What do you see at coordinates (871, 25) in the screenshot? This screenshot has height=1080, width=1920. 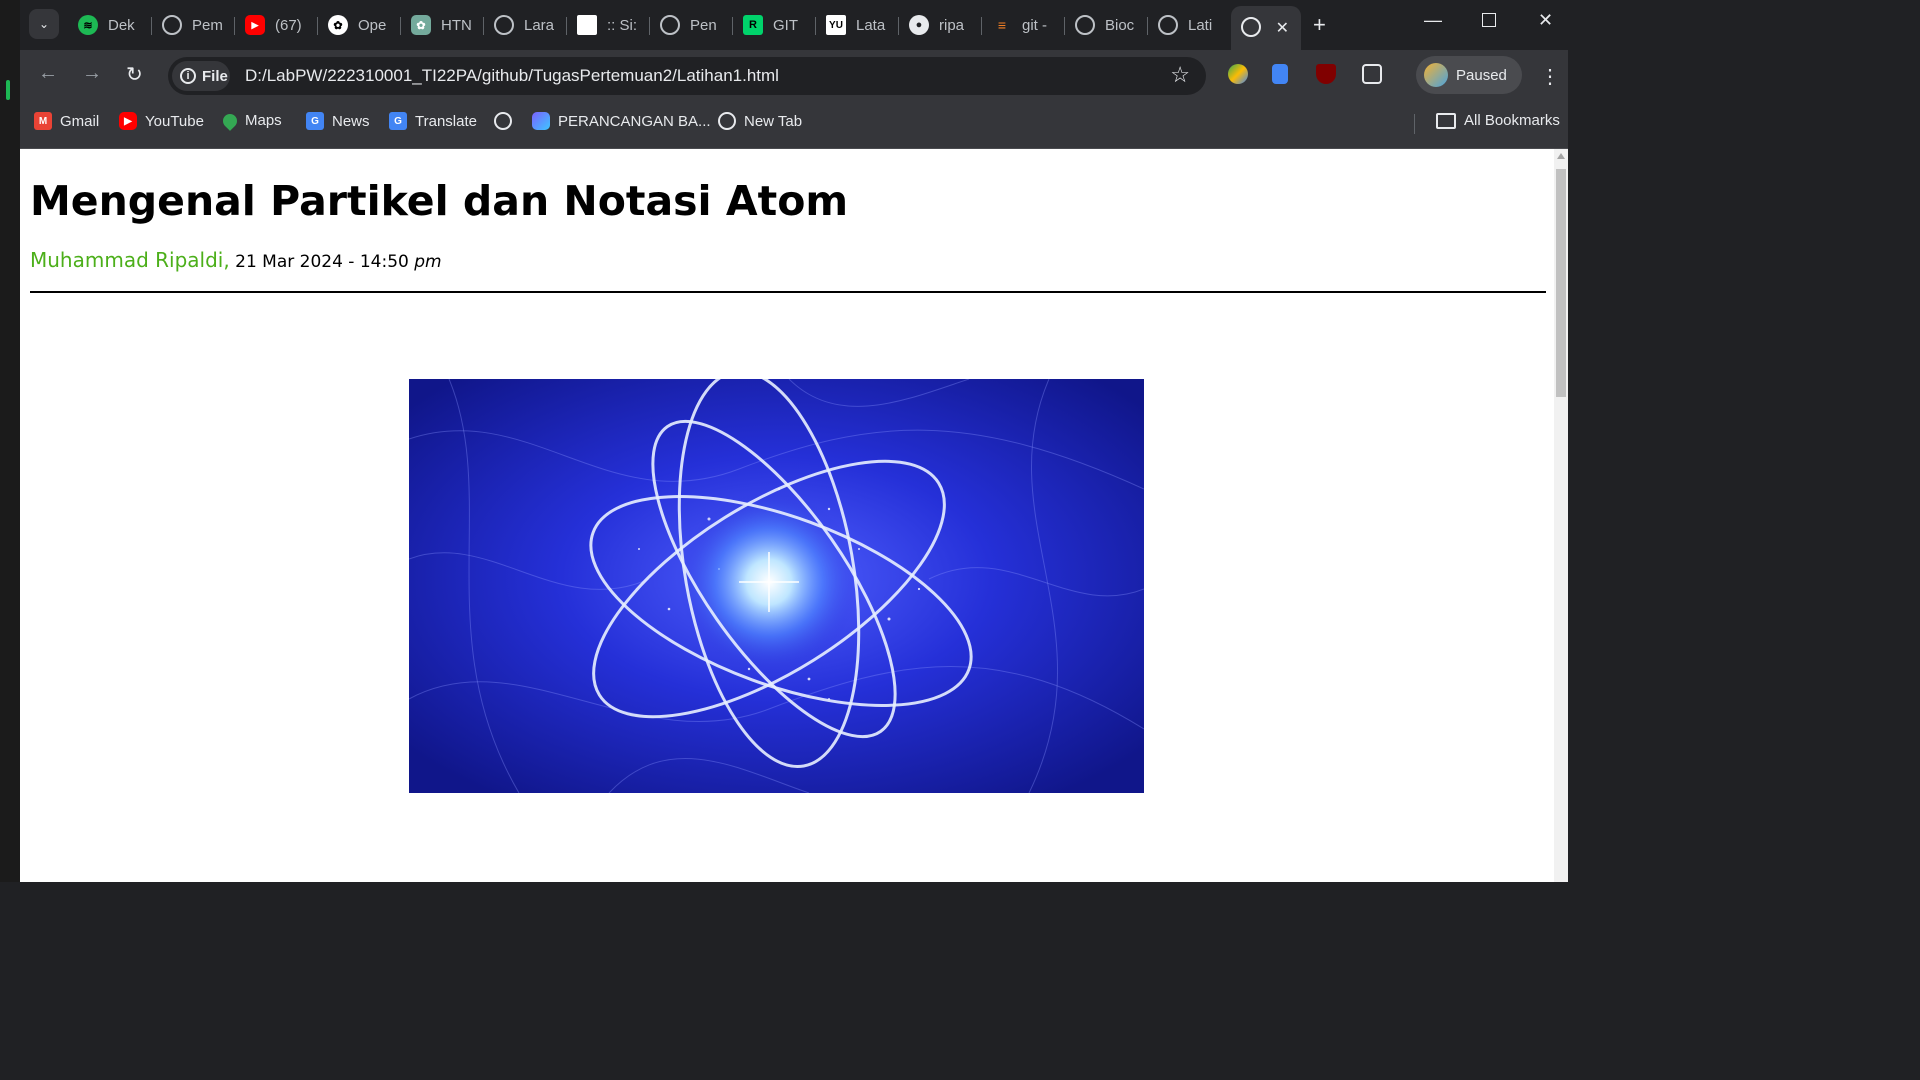 I see `tab-label: Lata` at bounding box center [871, 25].